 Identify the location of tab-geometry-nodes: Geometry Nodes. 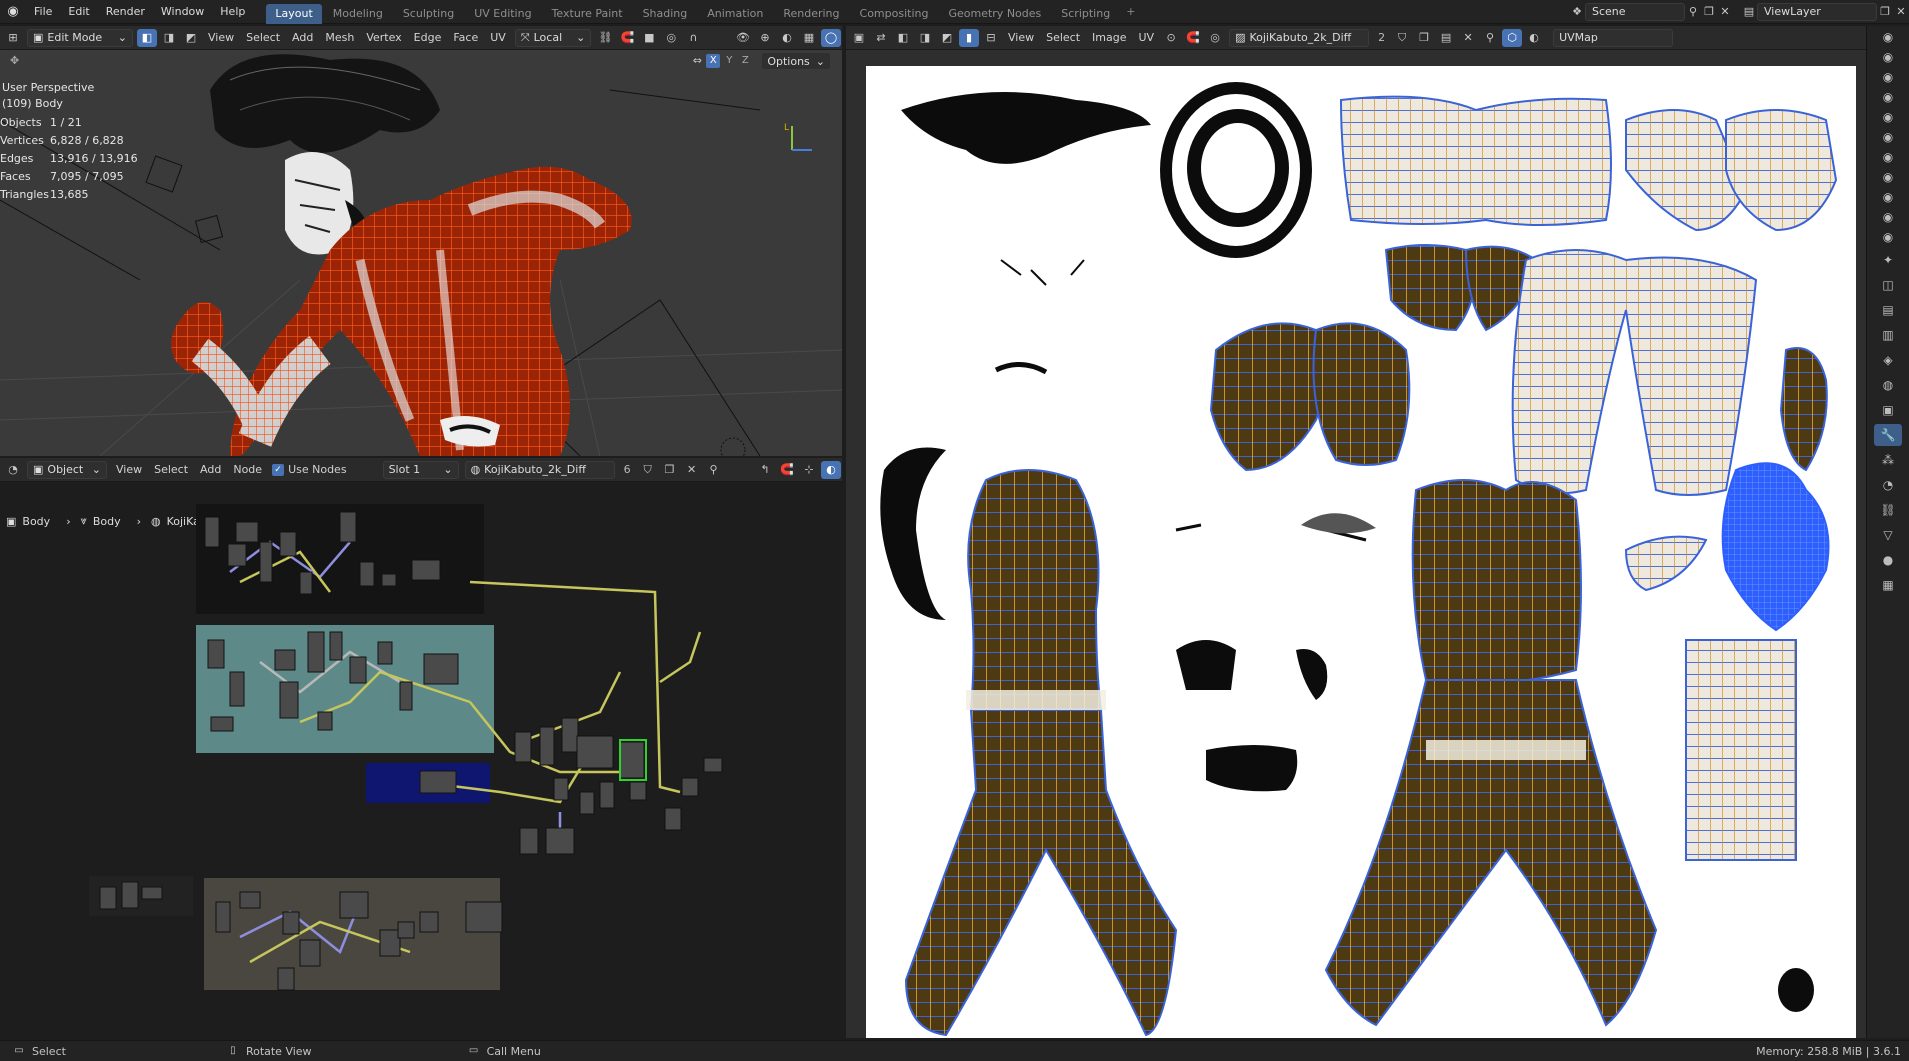
(994, 14).